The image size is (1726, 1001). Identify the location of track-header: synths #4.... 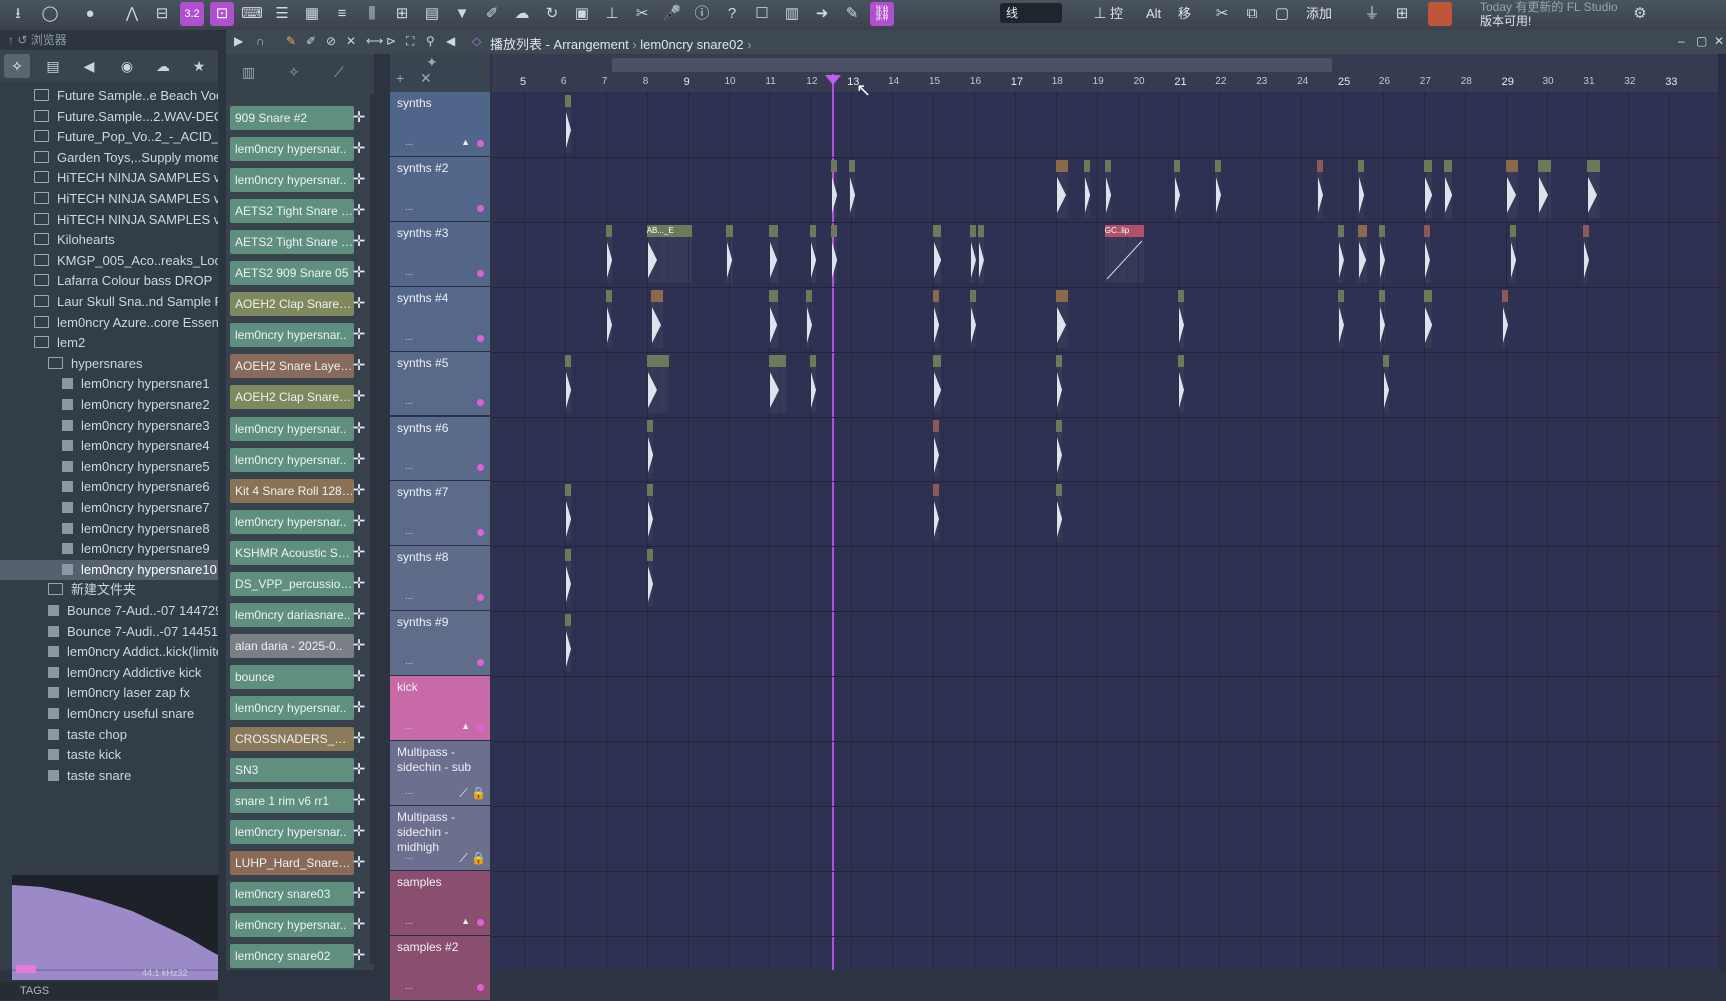
(440, 319).